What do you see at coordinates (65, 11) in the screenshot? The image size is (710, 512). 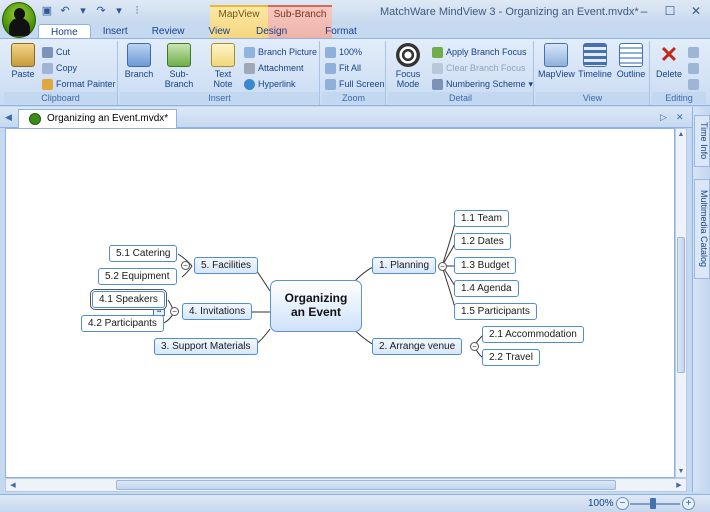 I see `undo-icon: ↶` at bounding box center [65, 11].